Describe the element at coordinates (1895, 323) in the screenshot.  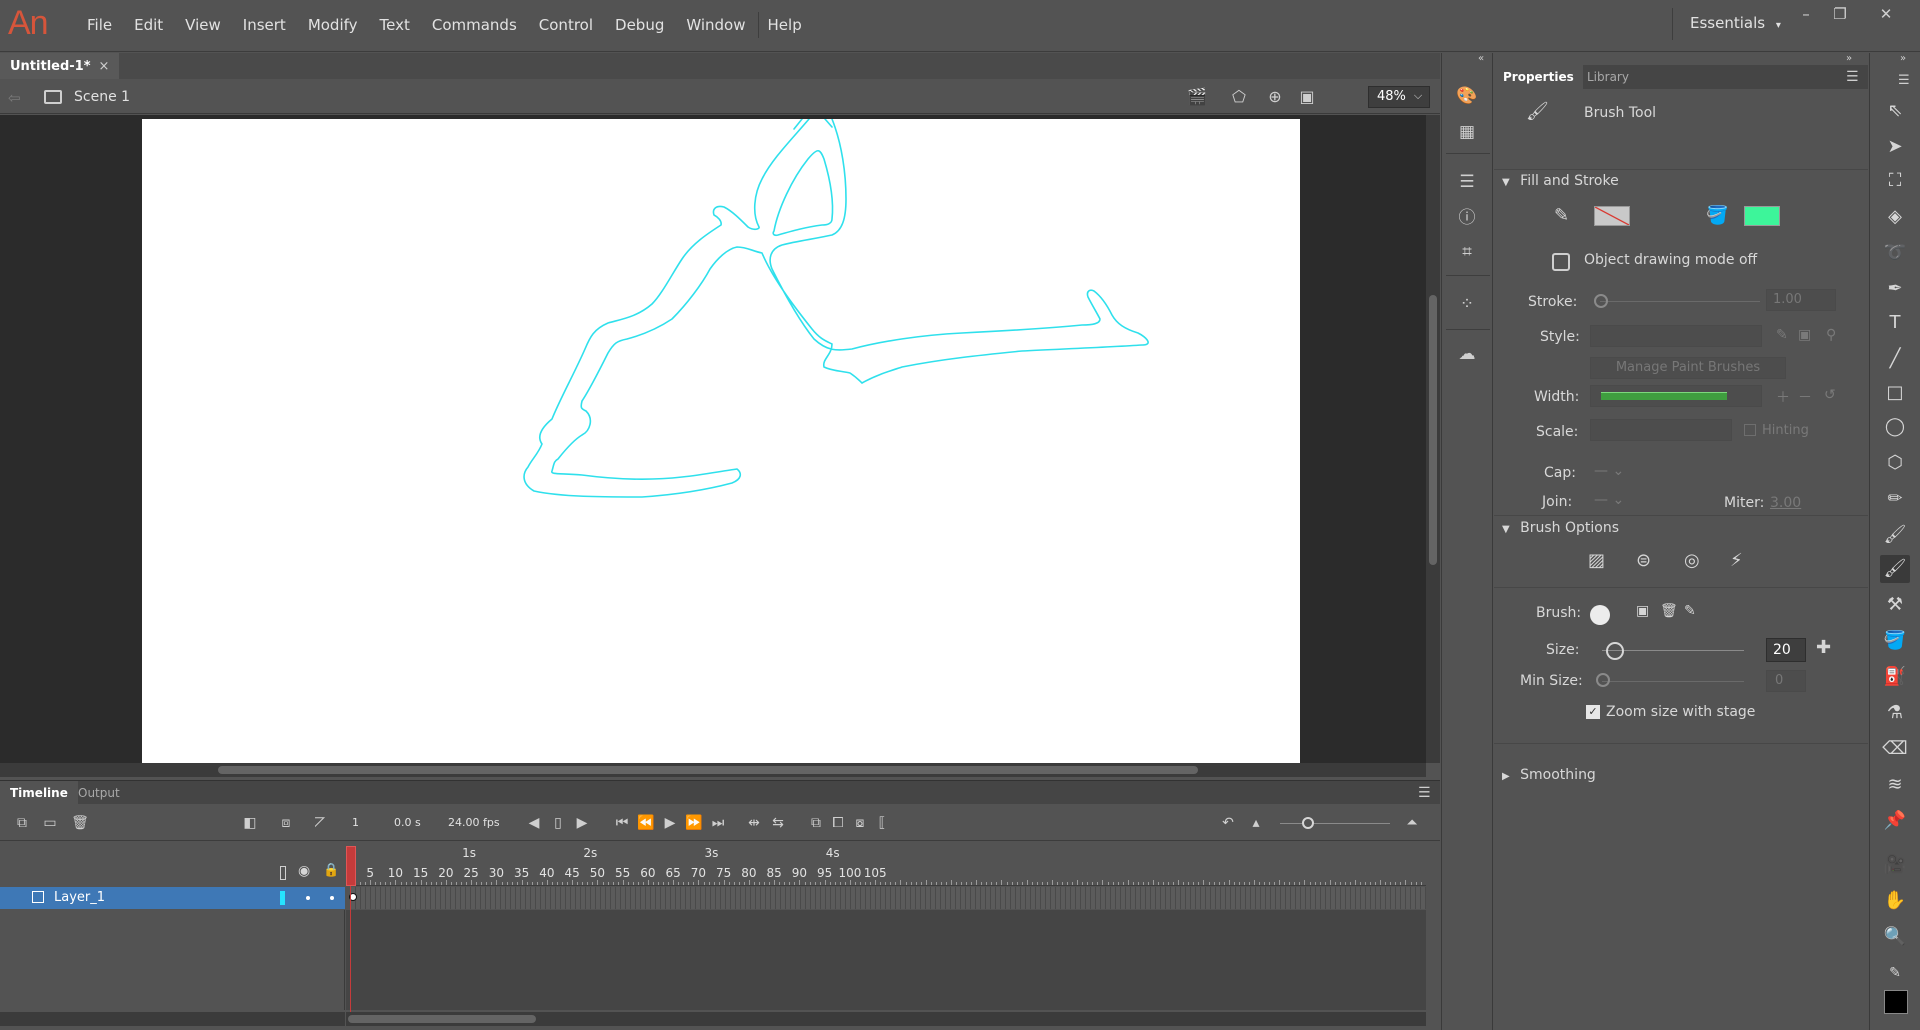
I see `text-tool-icon: T` at that location.